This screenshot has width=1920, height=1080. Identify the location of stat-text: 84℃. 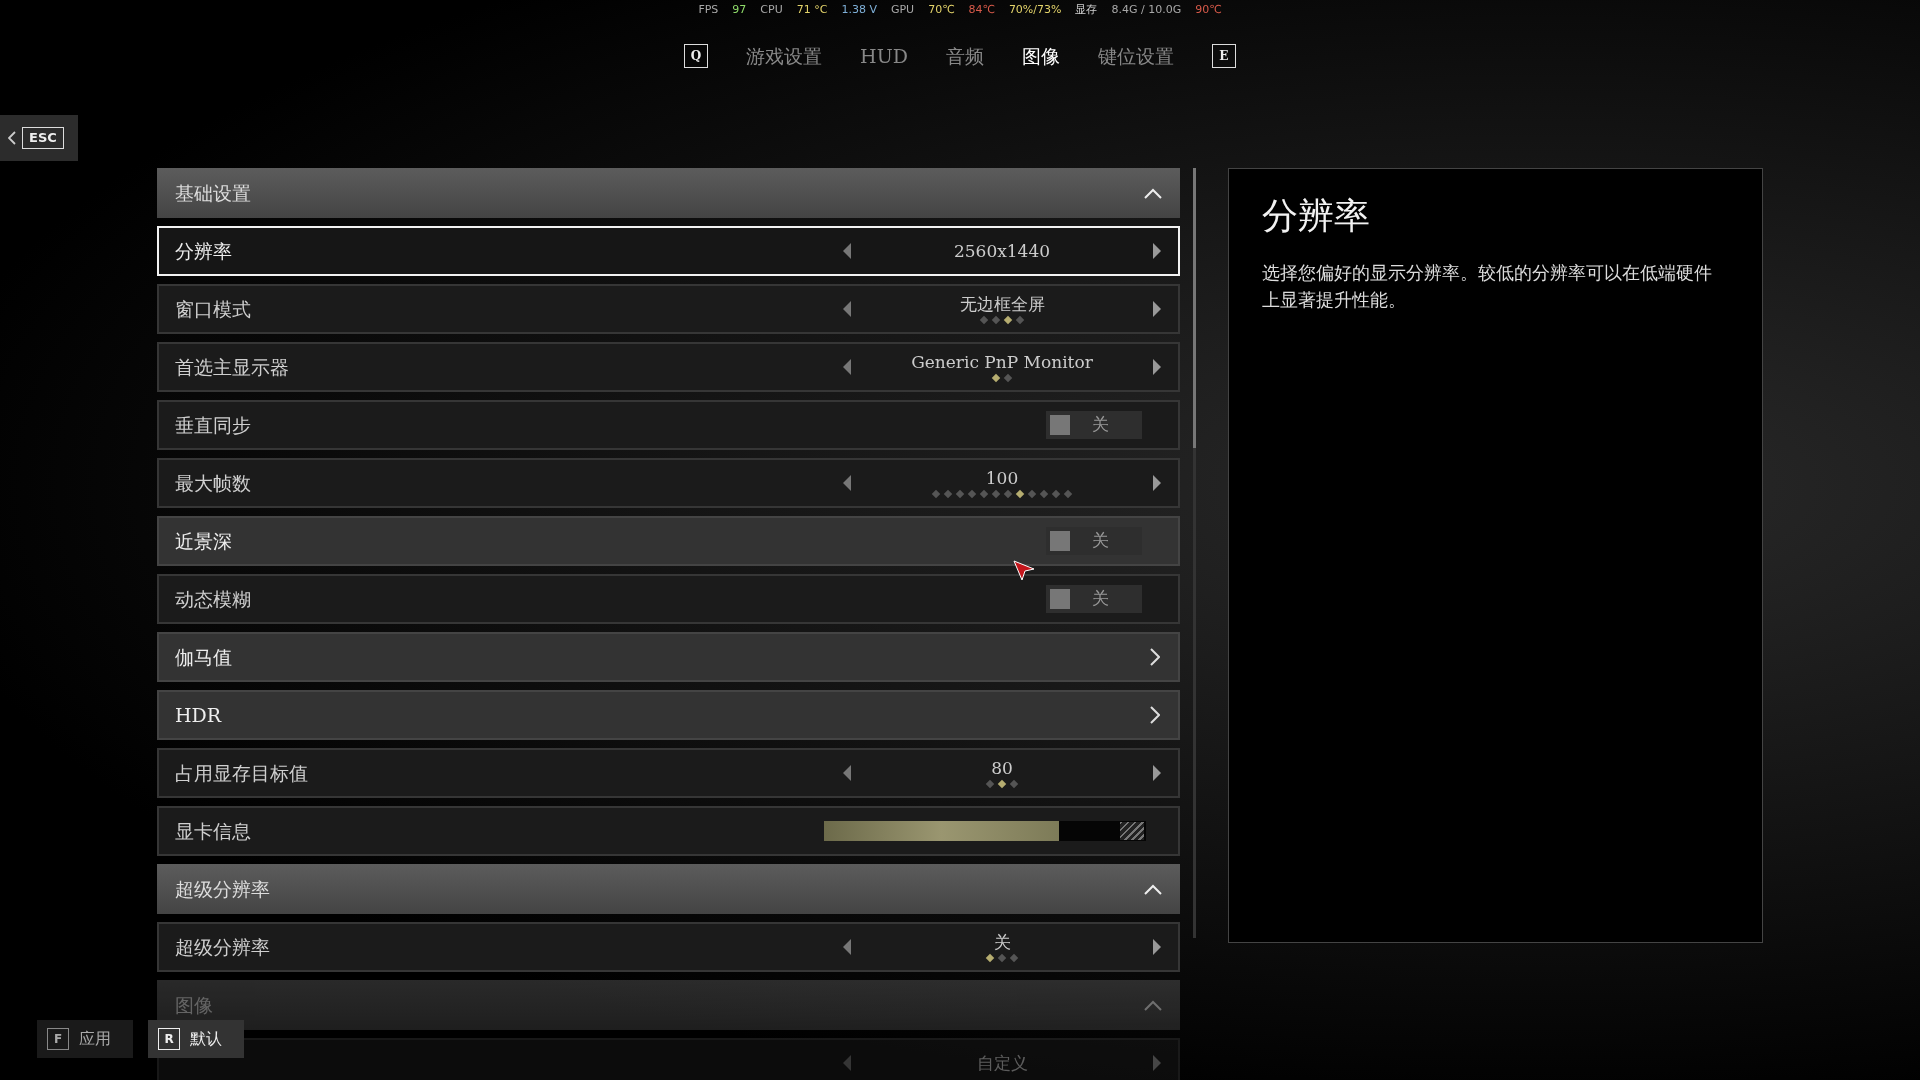
(981, 9).